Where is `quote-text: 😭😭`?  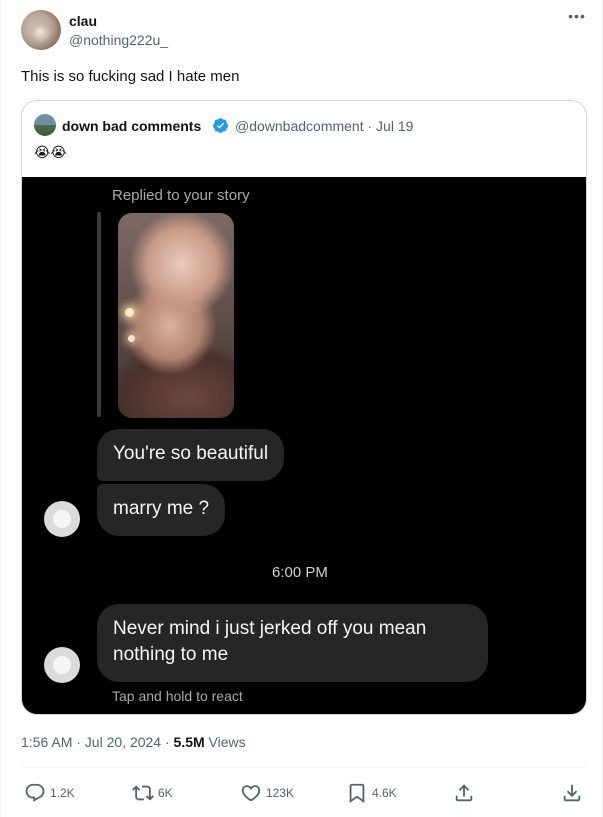 quote-text: 😭😭 is located at coordinates (50, 152).